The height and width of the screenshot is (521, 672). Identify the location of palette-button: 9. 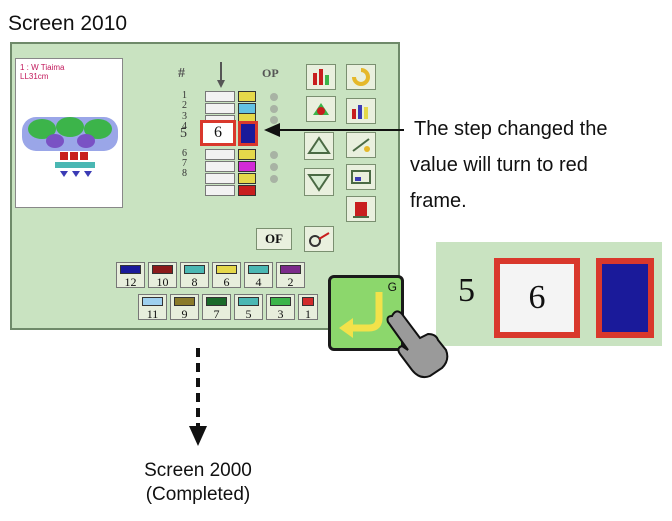
(184, 307).